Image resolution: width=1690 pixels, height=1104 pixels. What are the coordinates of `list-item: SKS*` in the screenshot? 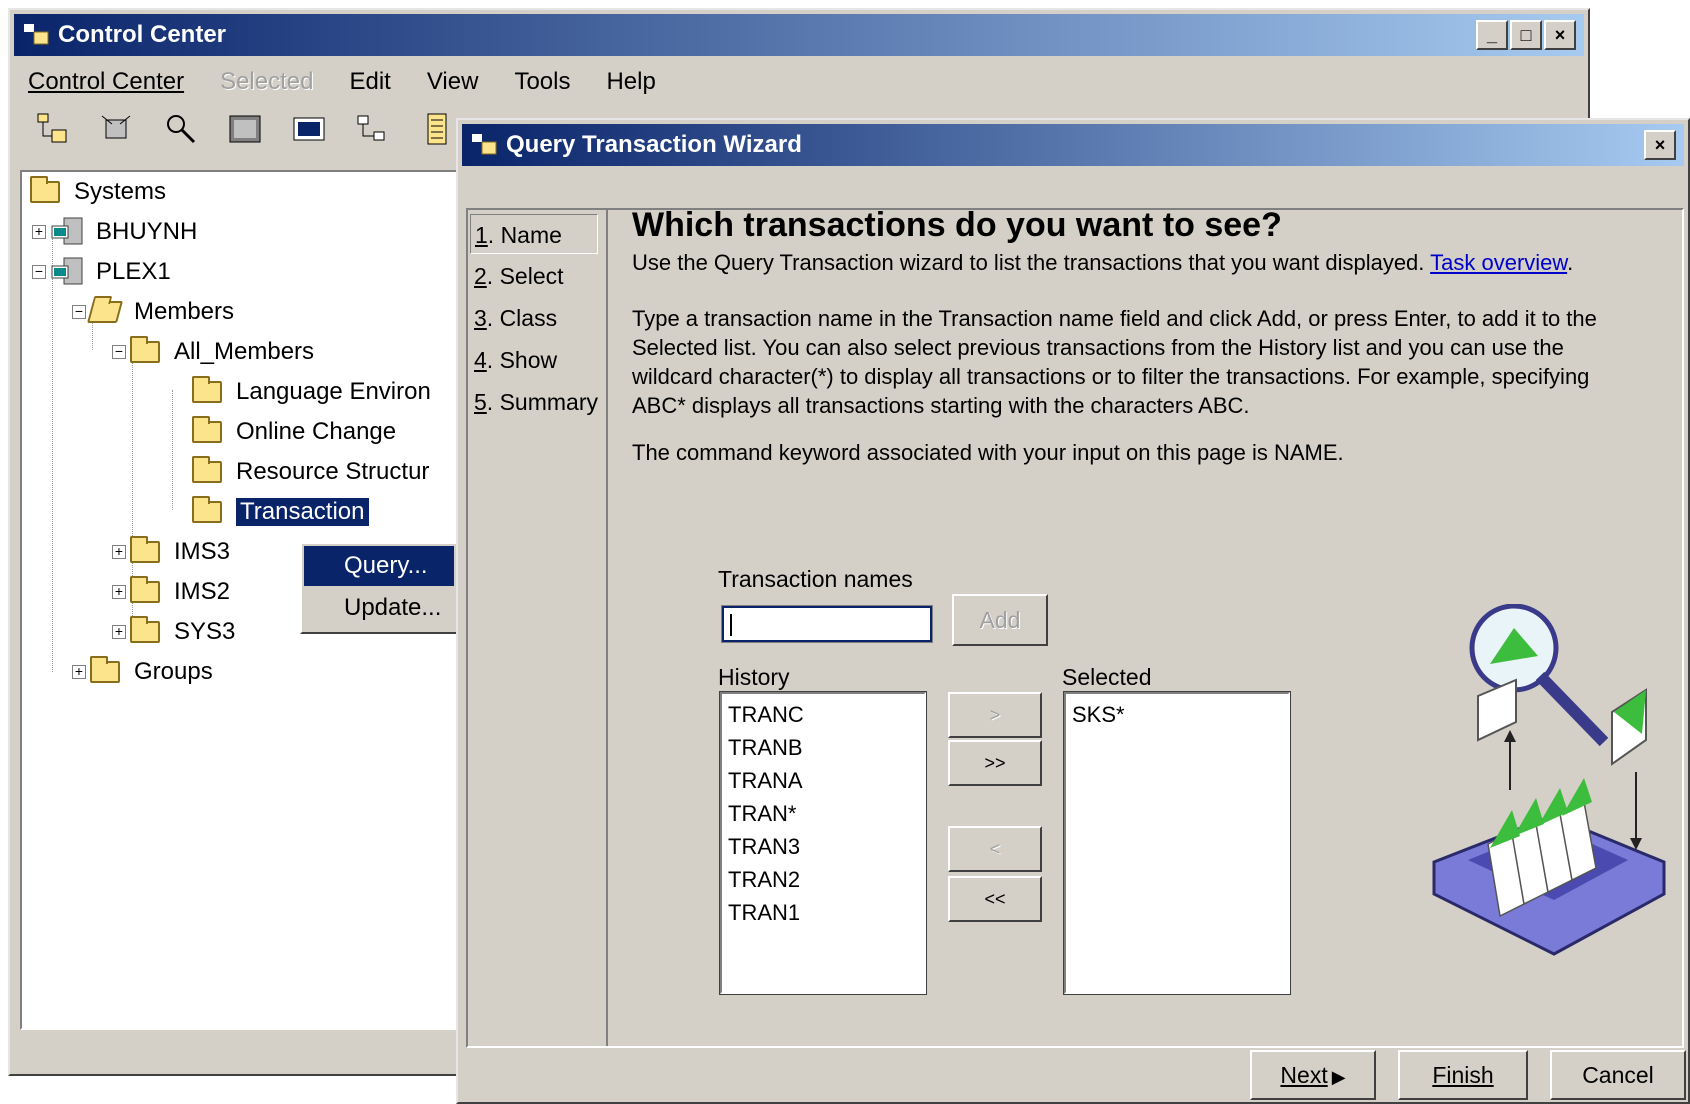 It's located at (1098, 714).